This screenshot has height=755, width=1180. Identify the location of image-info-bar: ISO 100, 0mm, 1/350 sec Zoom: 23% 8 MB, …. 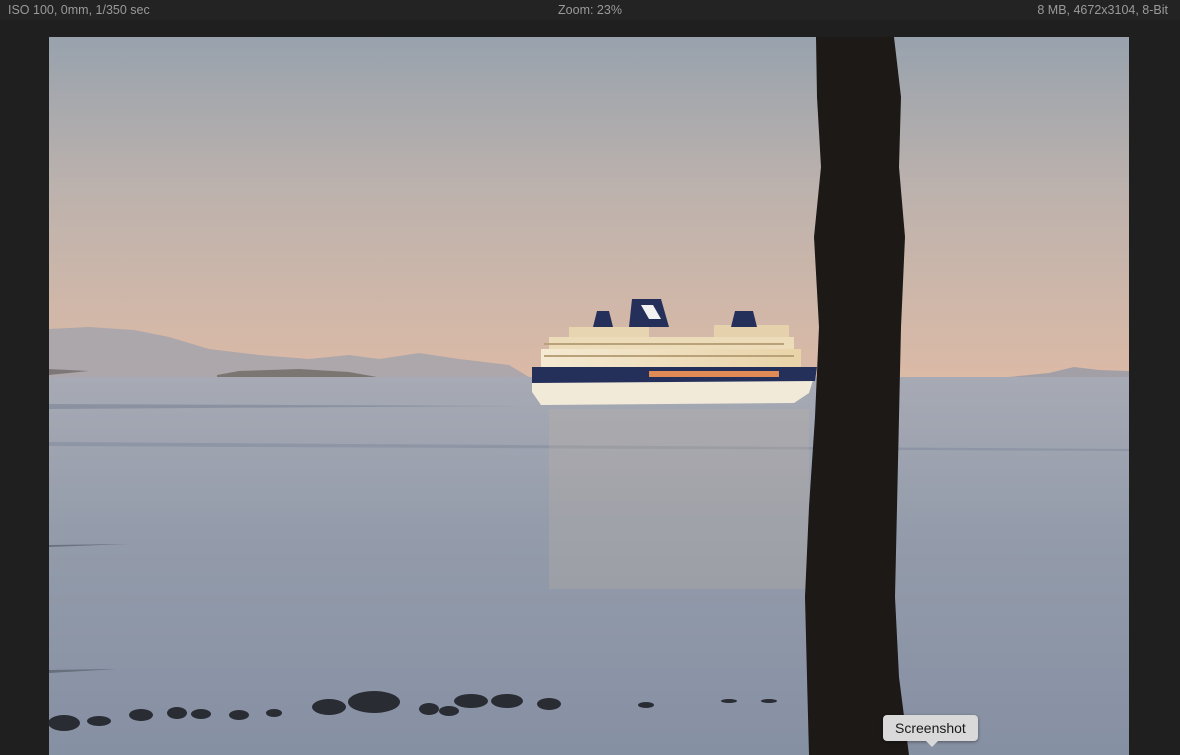
(590, 10).